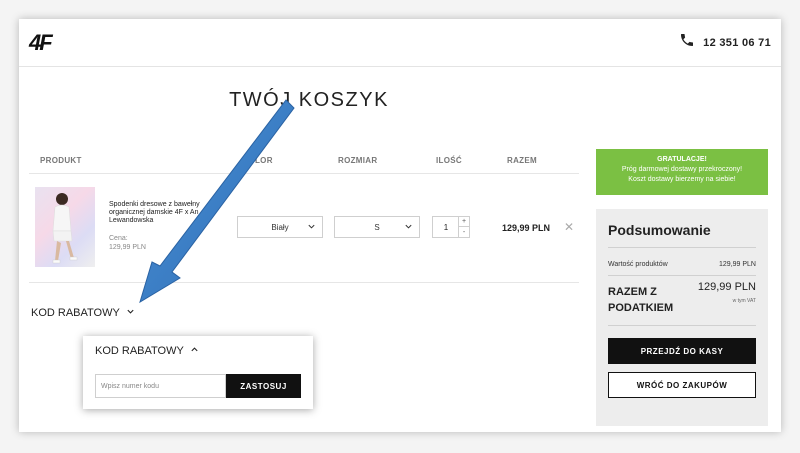  I want to click on discount-code-popup: KOD RABATOWY Wpisz numer kodu ZASTOSUJ, so click(198, 372).